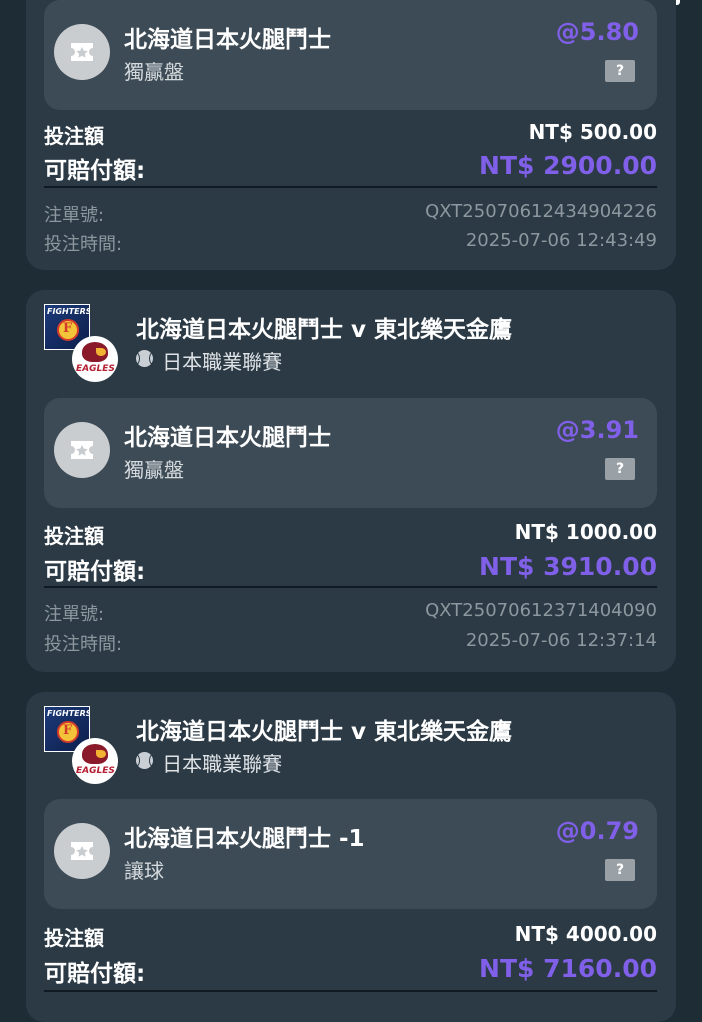  What do you see at coordinates (144, 871) in the screenshot?
I see `market-name: 讓球` at bounding box center [144, 871].